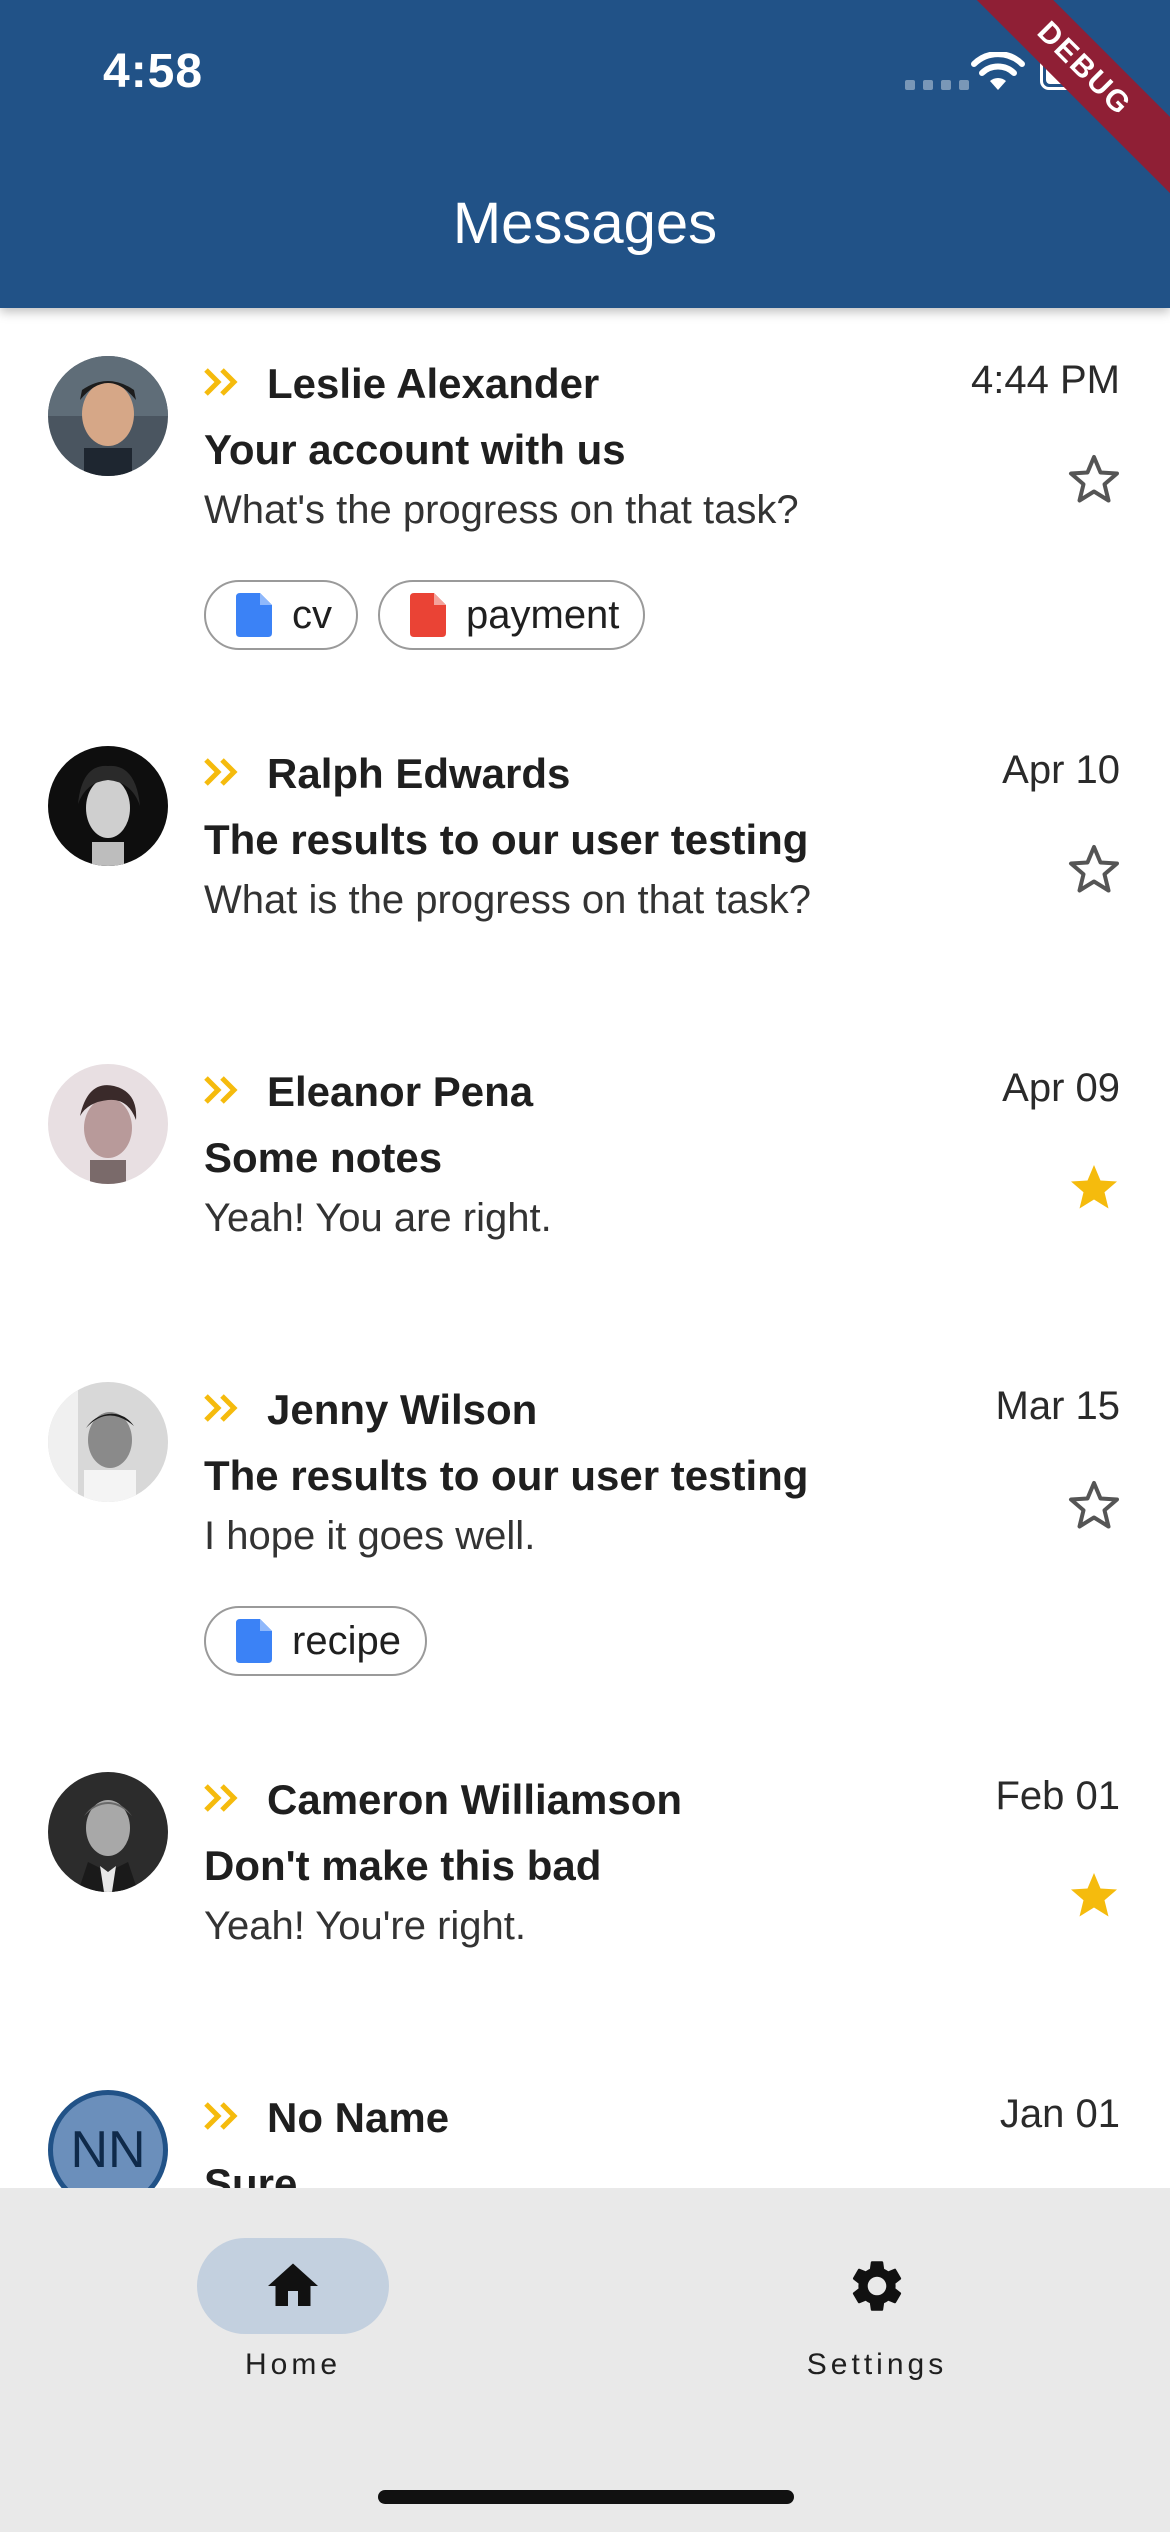 The width and height of the screenshot is (1170, 2532). Describe the element at coordinates (1058, 1406) in the screenshot. I see `message-date: Mar 15` at that location.